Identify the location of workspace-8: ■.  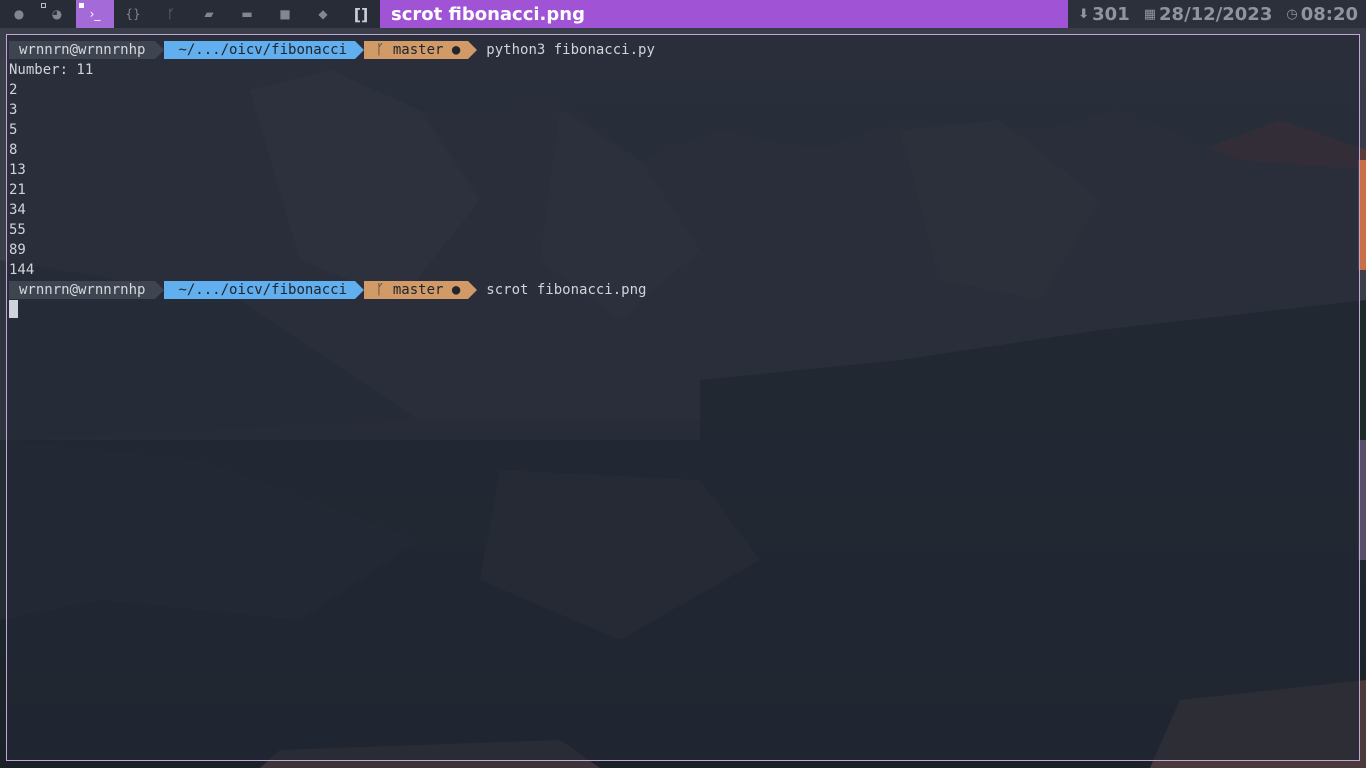
(285, 14).